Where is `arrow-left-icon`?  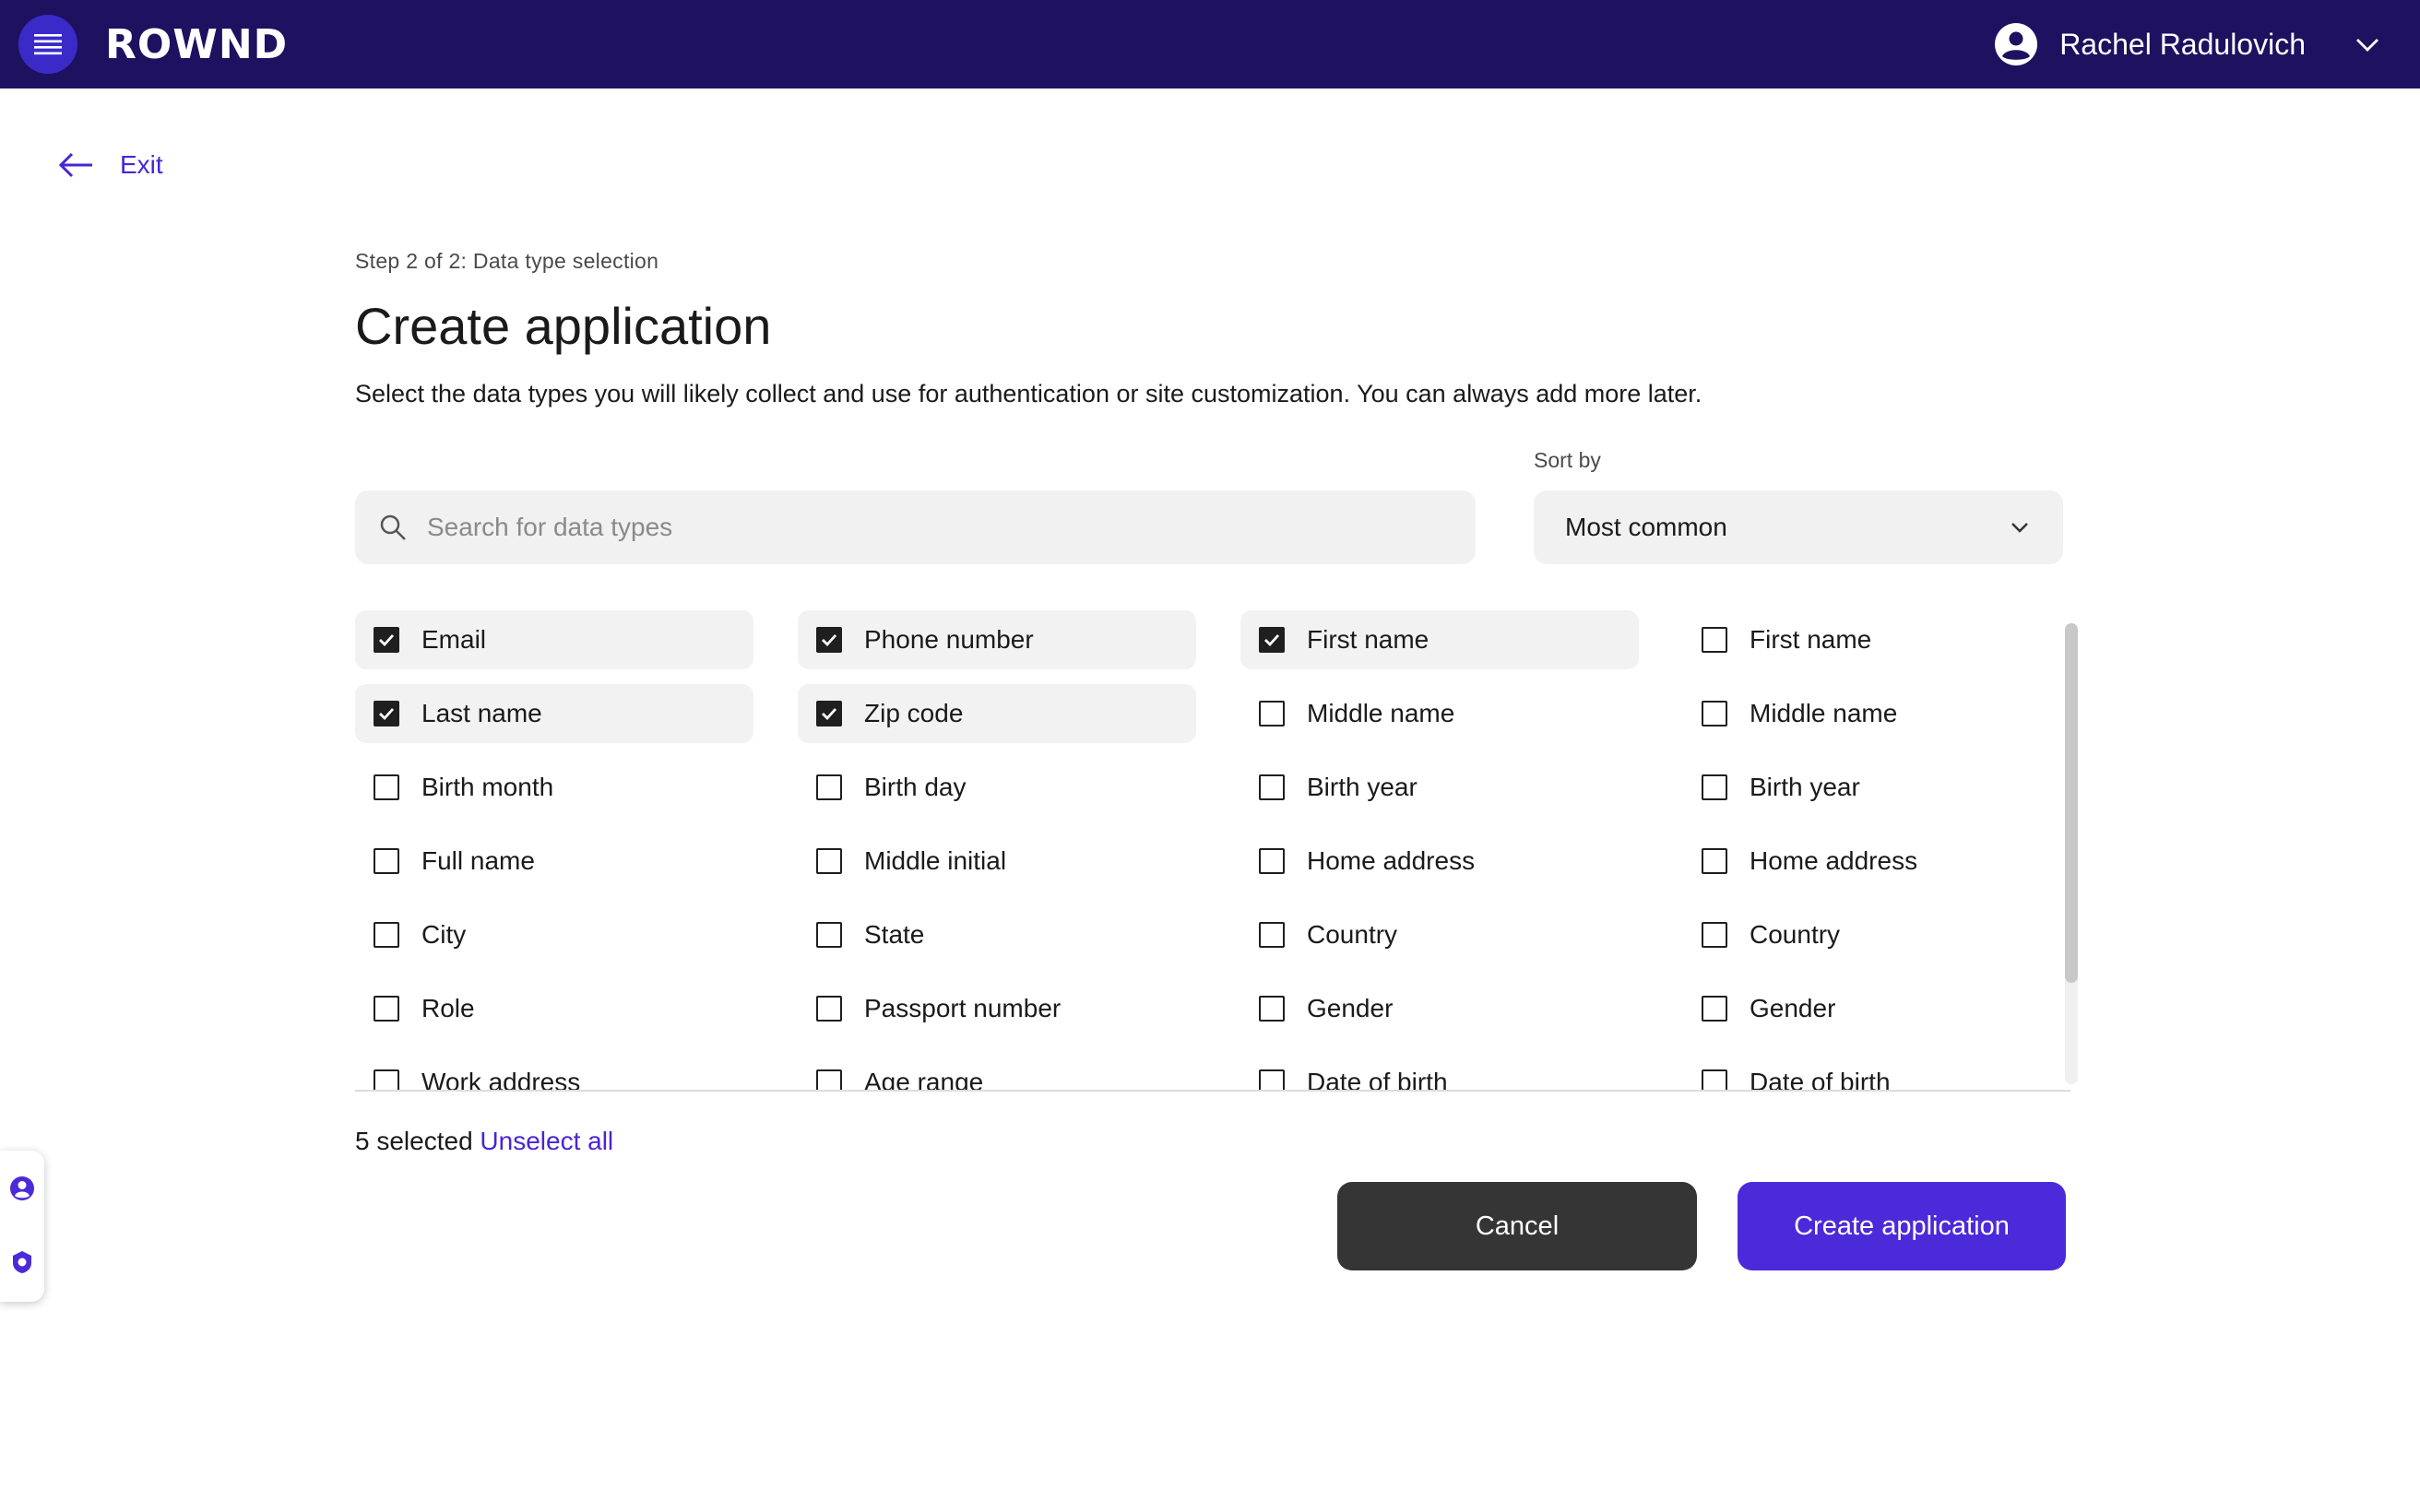 arrow-left-icon is located at coordinates (75, 165).